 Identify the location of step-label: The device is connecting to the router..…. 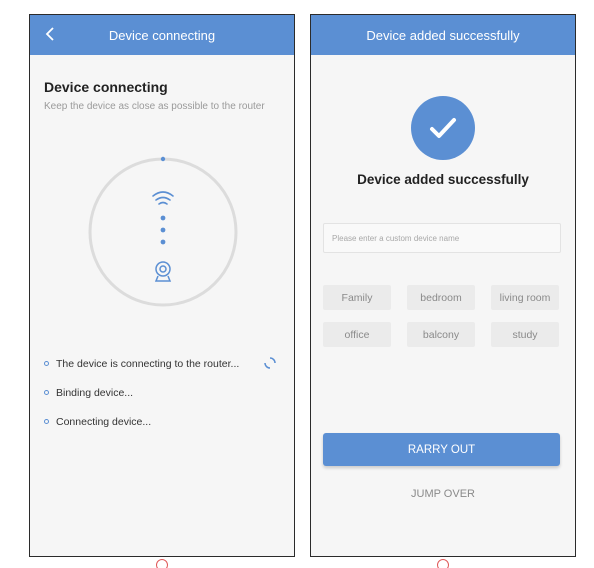
(148, 363).